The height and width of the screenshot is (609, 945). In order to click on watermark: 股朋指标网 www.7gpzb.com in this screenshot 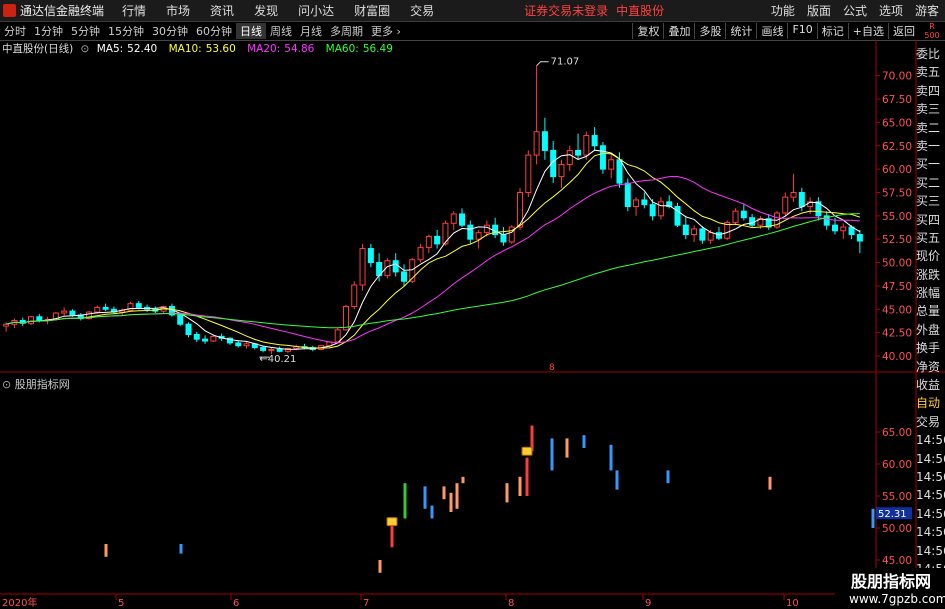, I will do `click(890, 588)`.